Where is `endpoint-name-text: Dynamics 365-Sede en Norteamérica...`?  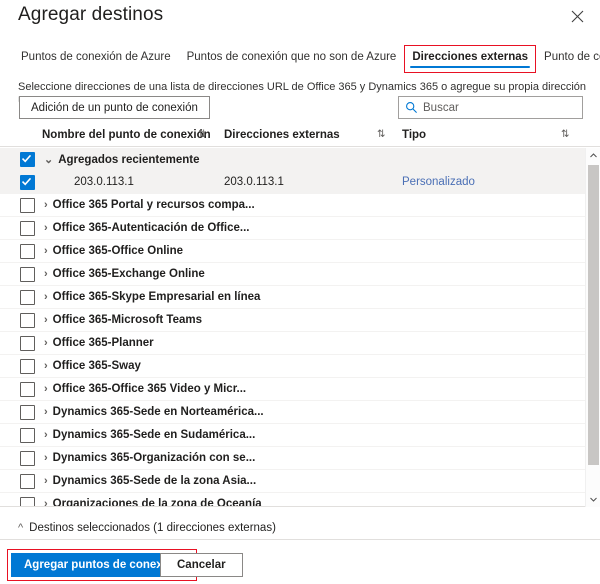
endpoint-name-text: Dynamics 365-Sede en Norteamérica... is located at coordinates (158, 412).